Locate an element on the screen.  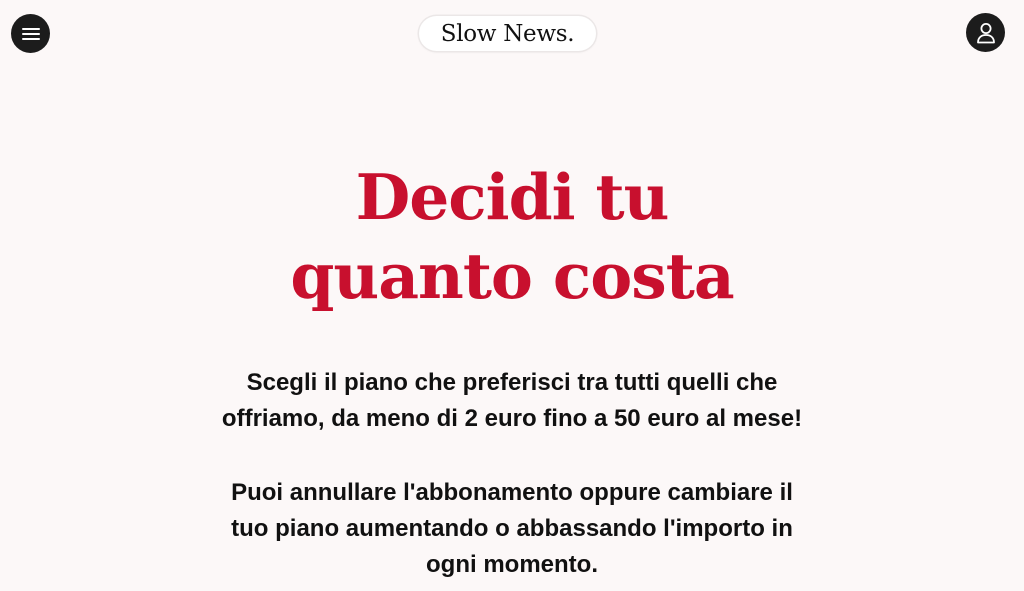
hero-title-line-2: quanto costa is located at coordinates (512, 276).